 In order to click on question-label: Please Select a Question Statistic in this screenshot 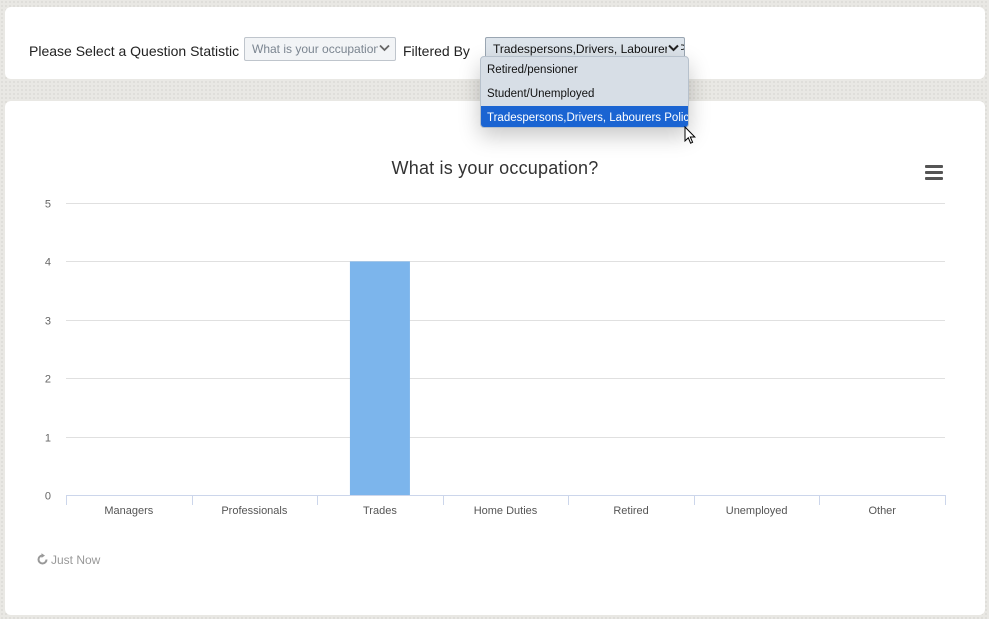, I will do `click(134, 51)`.